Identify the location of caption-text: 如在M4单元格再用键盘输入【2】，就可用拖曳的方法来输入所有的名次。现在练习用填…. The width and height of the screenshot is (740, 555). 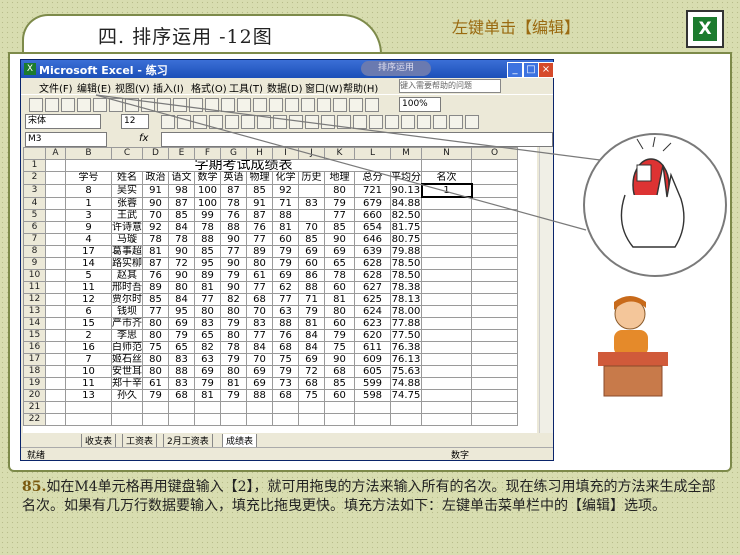
(369, 496).